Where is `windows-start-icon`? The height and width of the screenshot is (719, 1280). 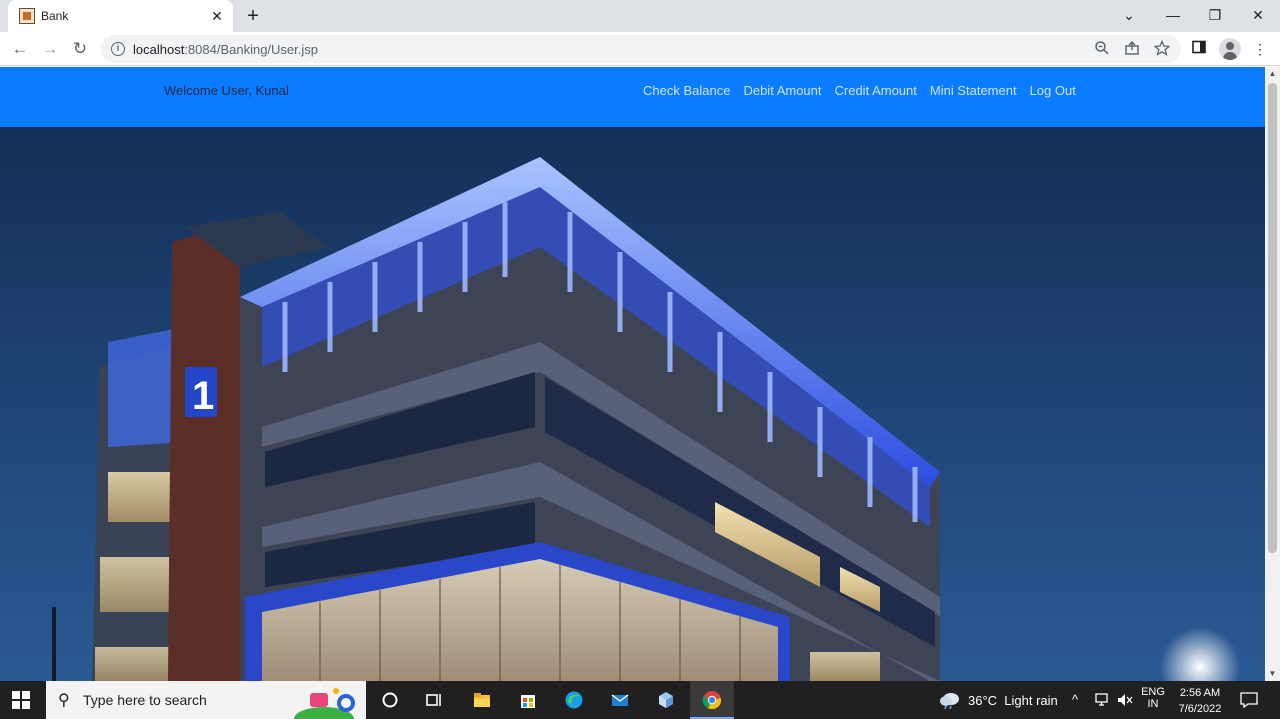
windows-start-icon is located at coordinates (21, 700).